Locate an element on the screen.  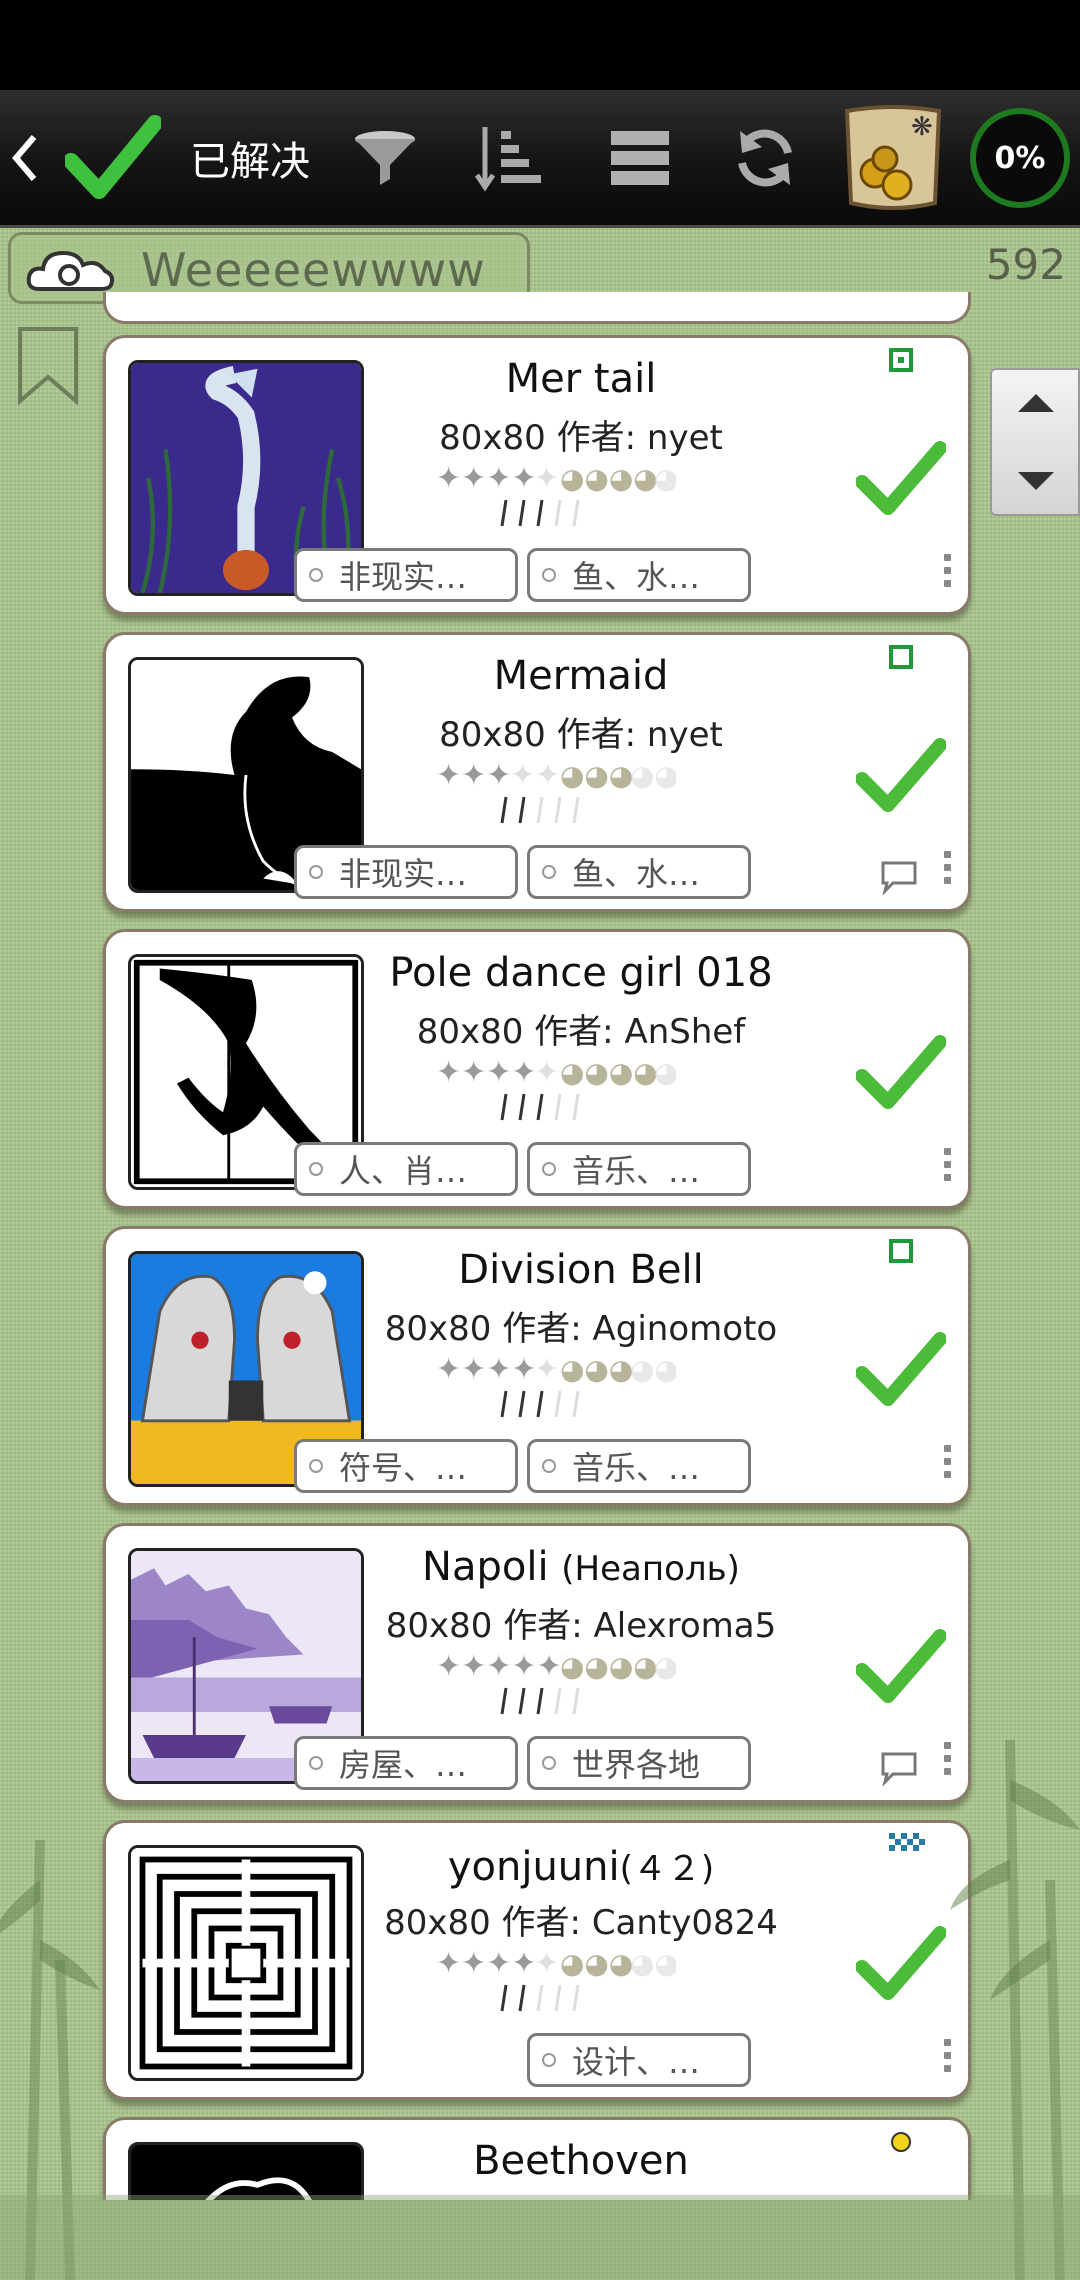
puzzle-card: Beethoven is located at coordinates (537, 2158).